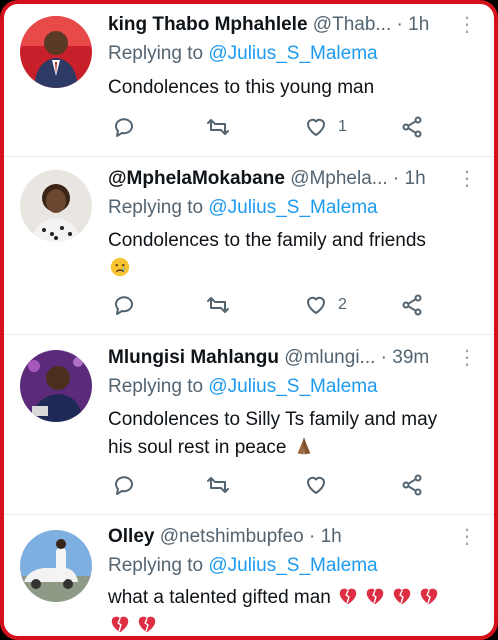  What do you see at coordinates (286, 485) in the screenshot?
I see `tweet-actions` at bounding box center [286, 485].